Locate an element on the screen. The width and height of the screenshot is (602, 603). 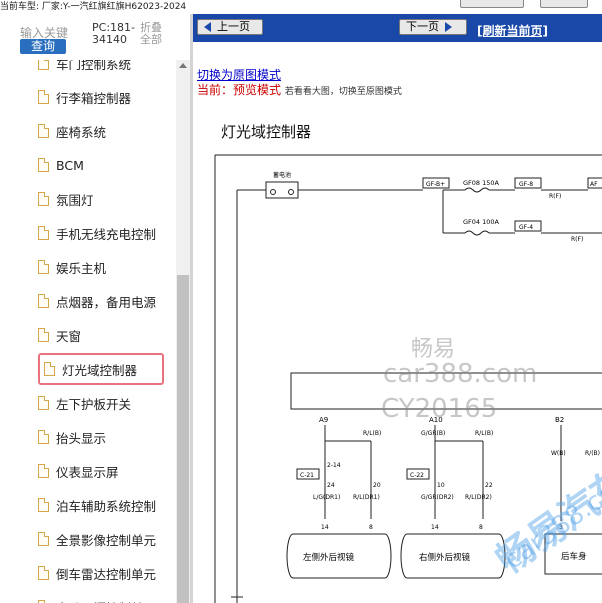
sidebar-item: 左下护板开关 is located at coordinates (106, 403).